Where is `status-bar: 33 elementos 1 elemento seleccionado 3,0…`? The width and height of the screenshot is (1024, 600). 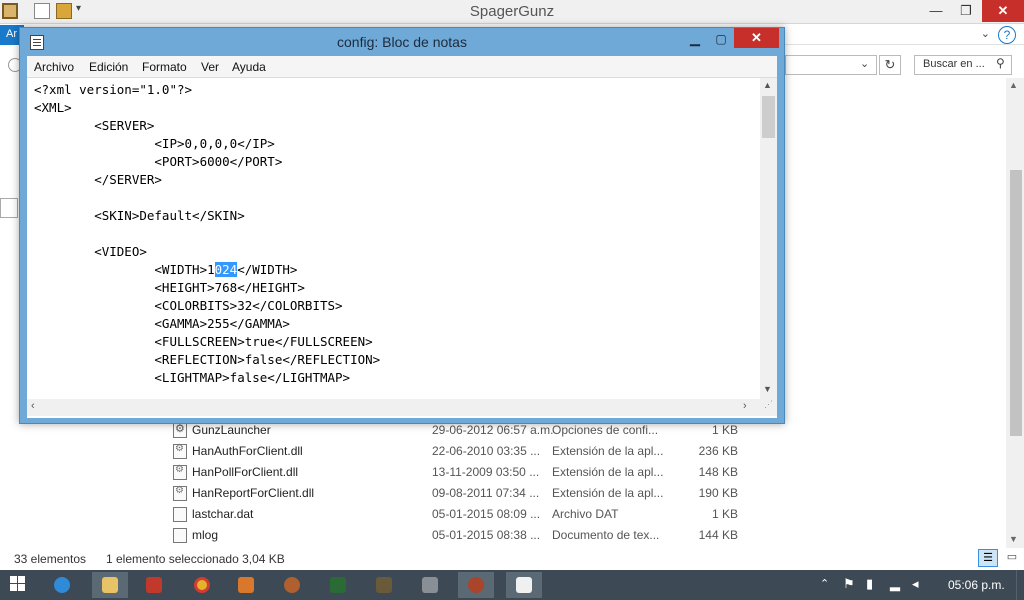 status-bar: 33 elementos 1 elemento seleccionado 3,0… is located at coordinates (512, 559).